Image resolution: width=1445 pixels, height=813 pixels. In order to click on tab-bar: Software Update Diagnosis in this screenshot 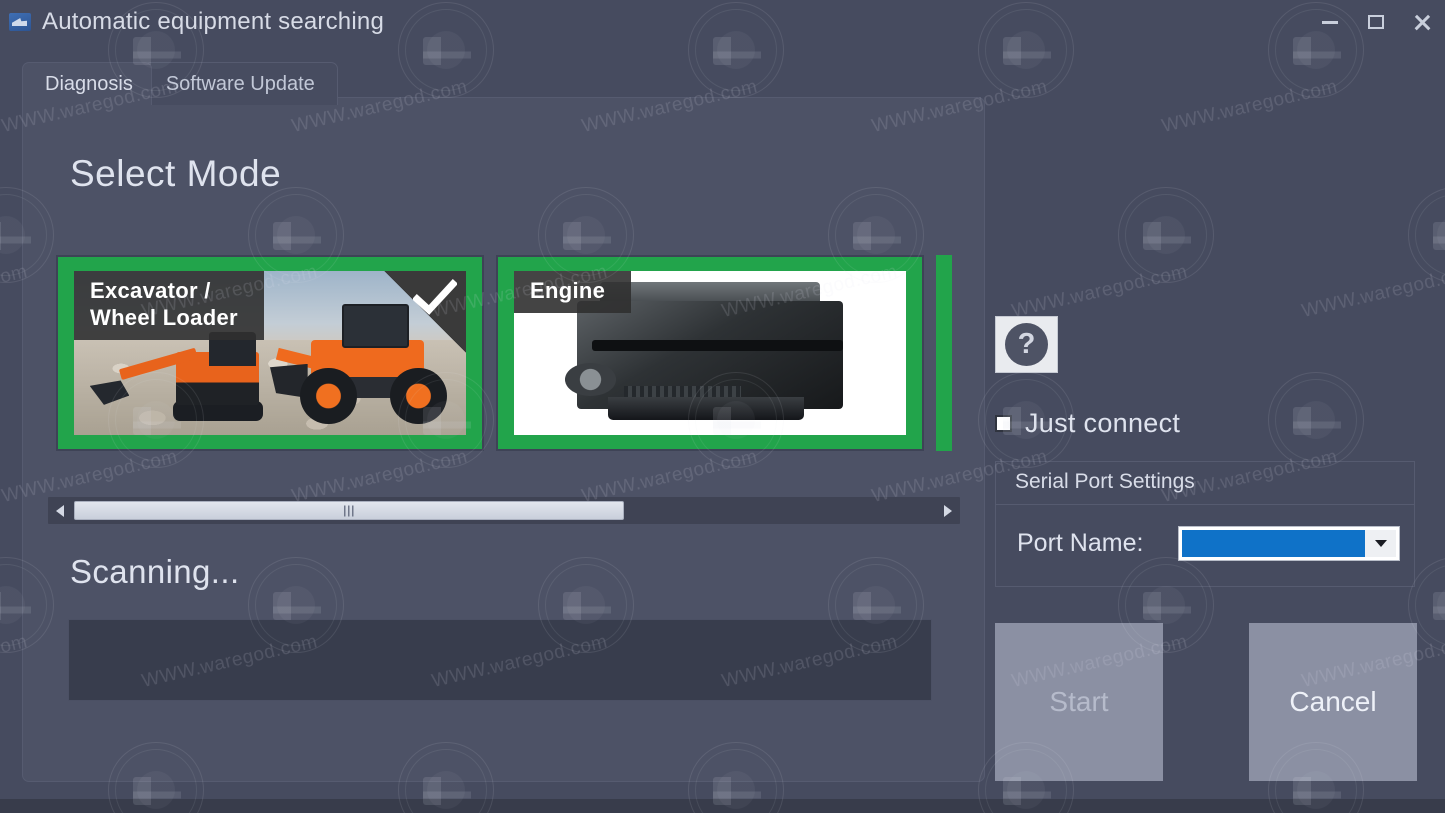, I will do `click(180, 83)`.